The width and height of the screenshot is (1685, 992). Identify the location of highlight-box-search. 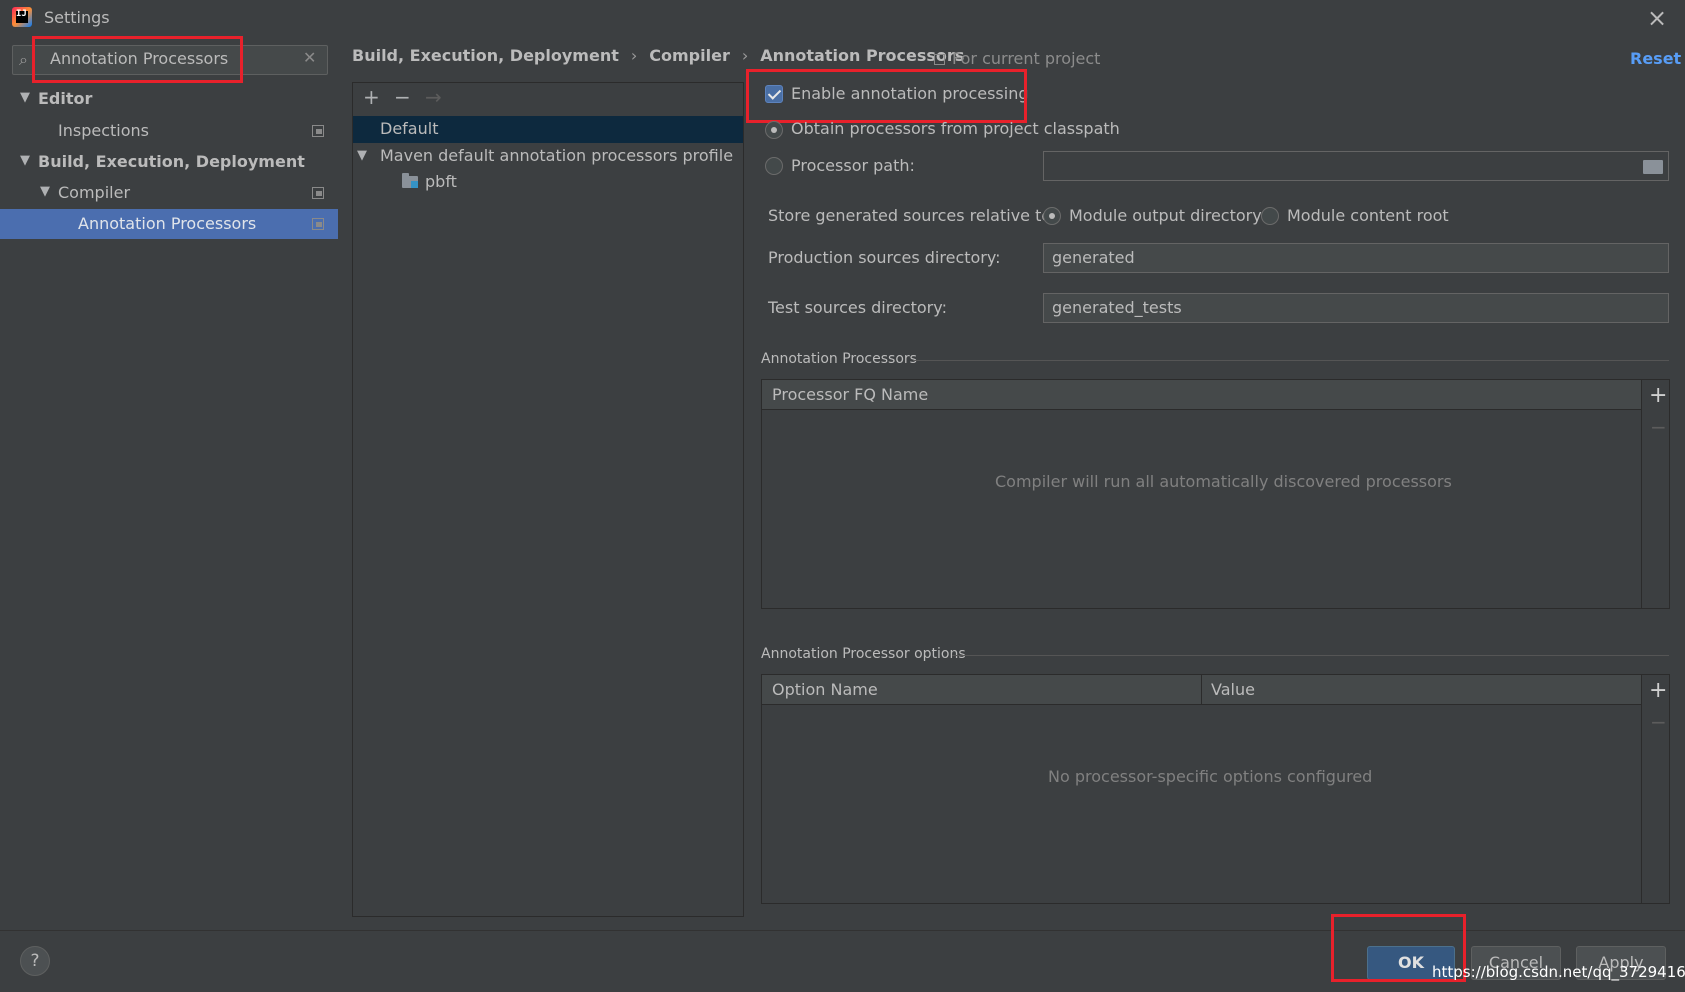
(137, 59).